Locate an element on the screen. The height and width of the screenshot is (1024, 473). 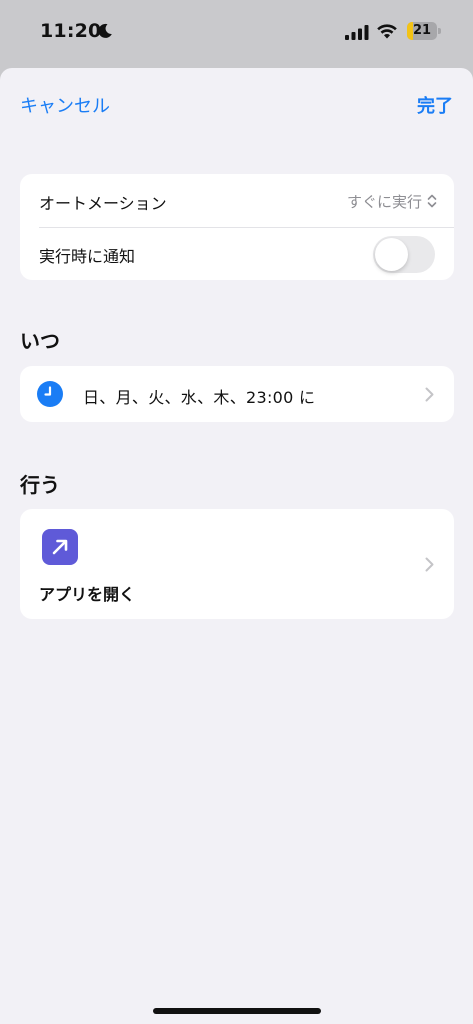
battery-level: 21 is located at coordinates (422, 30).